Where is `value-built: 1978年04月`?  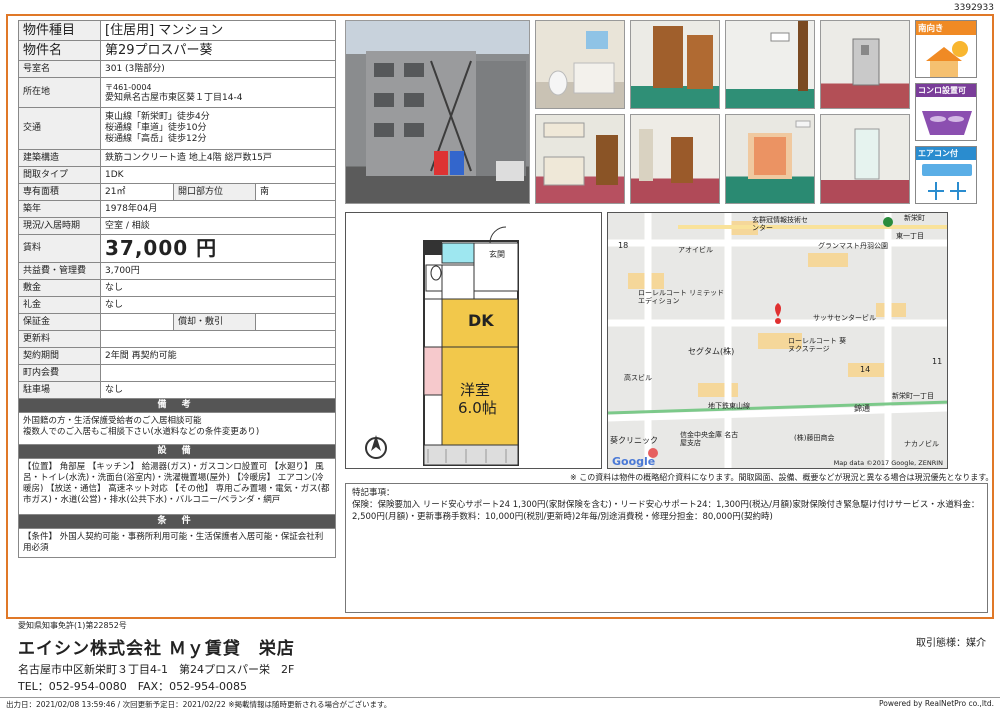 value-built: 1978年04月 is located at coordinates (218, 209).